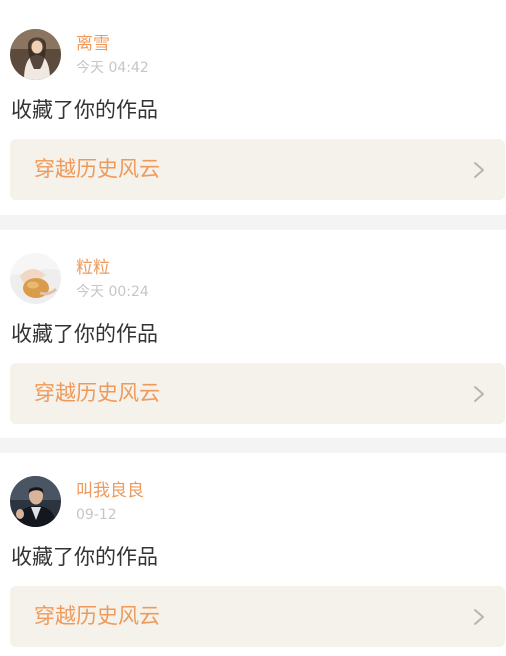 The height and width of the screenshot is (656, 506). Describe the element at coordinates (112, 68) in the screenshot. I see `timestamp: 今天 04:42` at that location.